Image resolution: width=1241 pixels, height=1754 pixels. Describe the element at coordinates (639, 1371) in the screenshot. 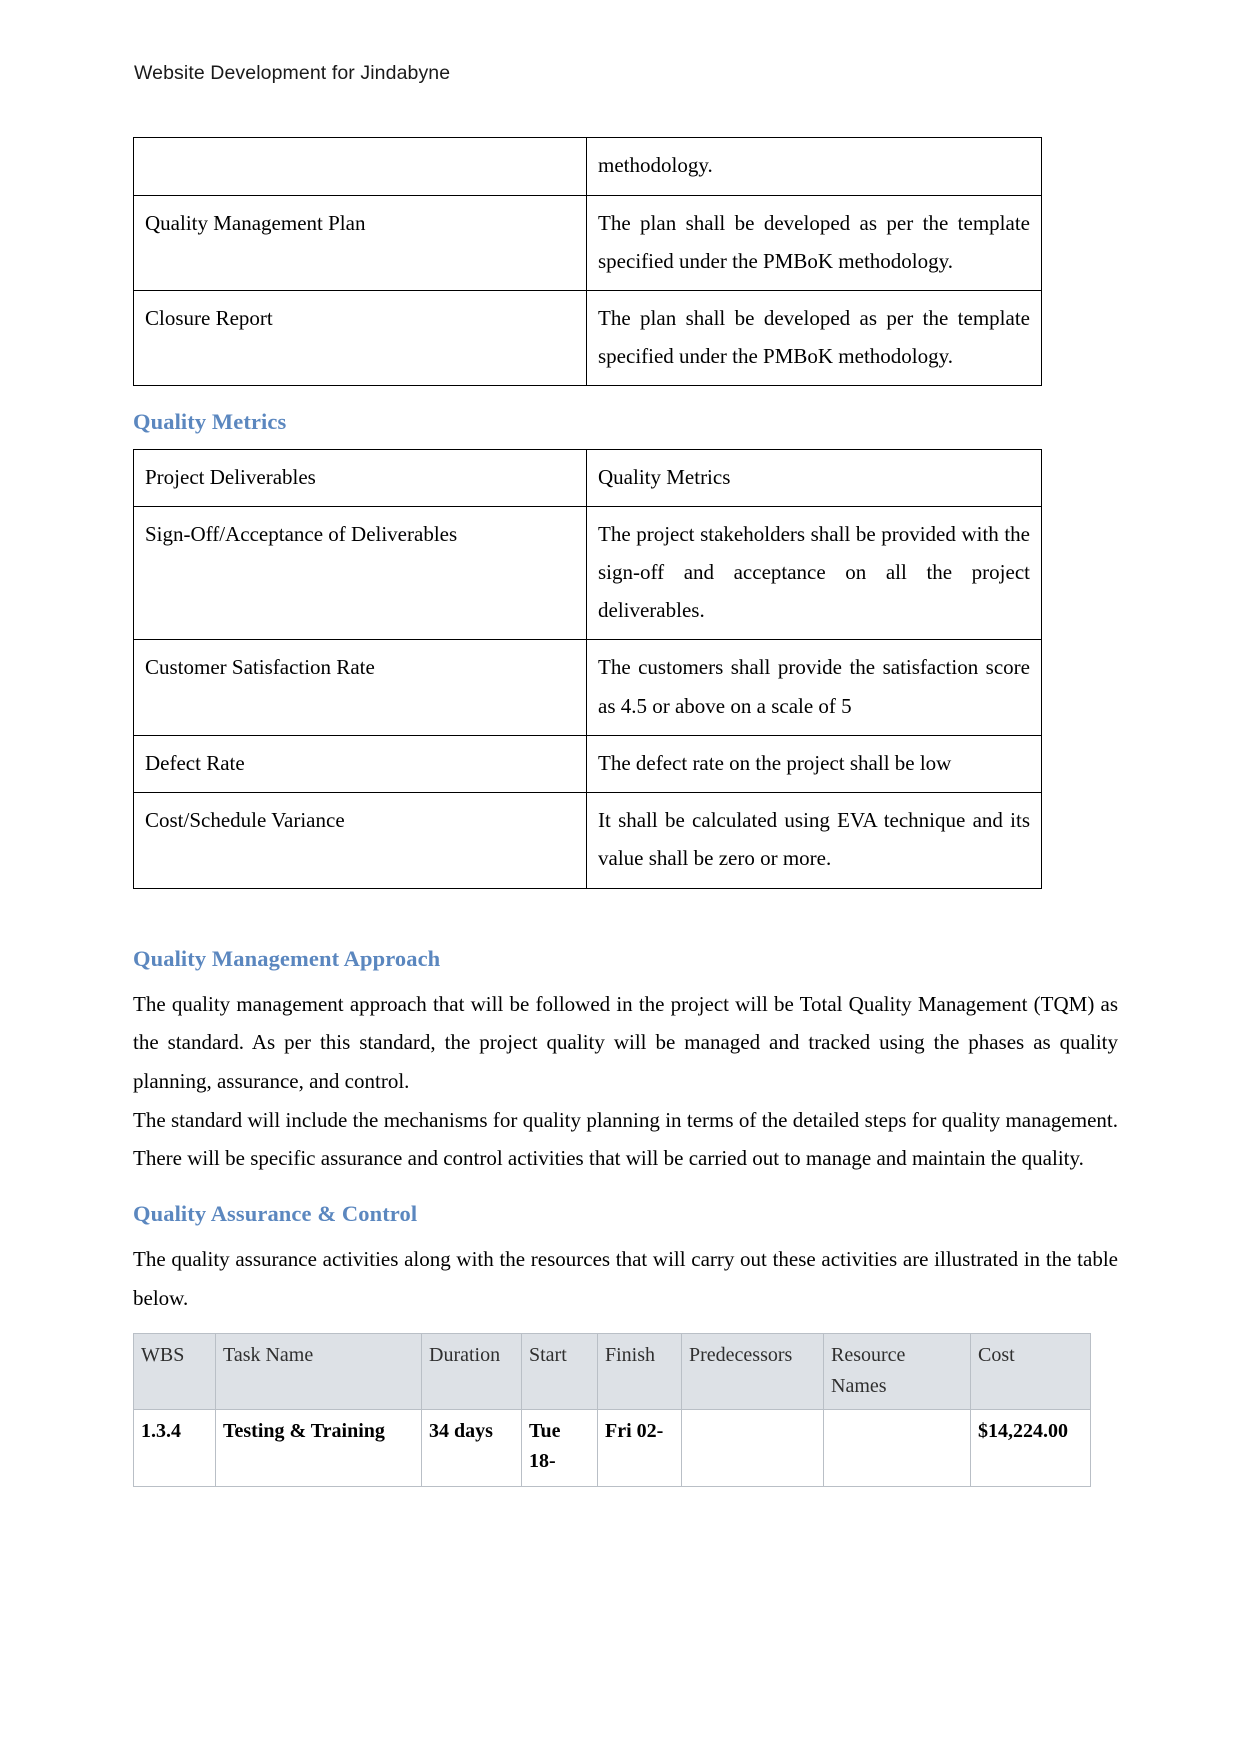

I see `column-header-finish: Finish` at that location.